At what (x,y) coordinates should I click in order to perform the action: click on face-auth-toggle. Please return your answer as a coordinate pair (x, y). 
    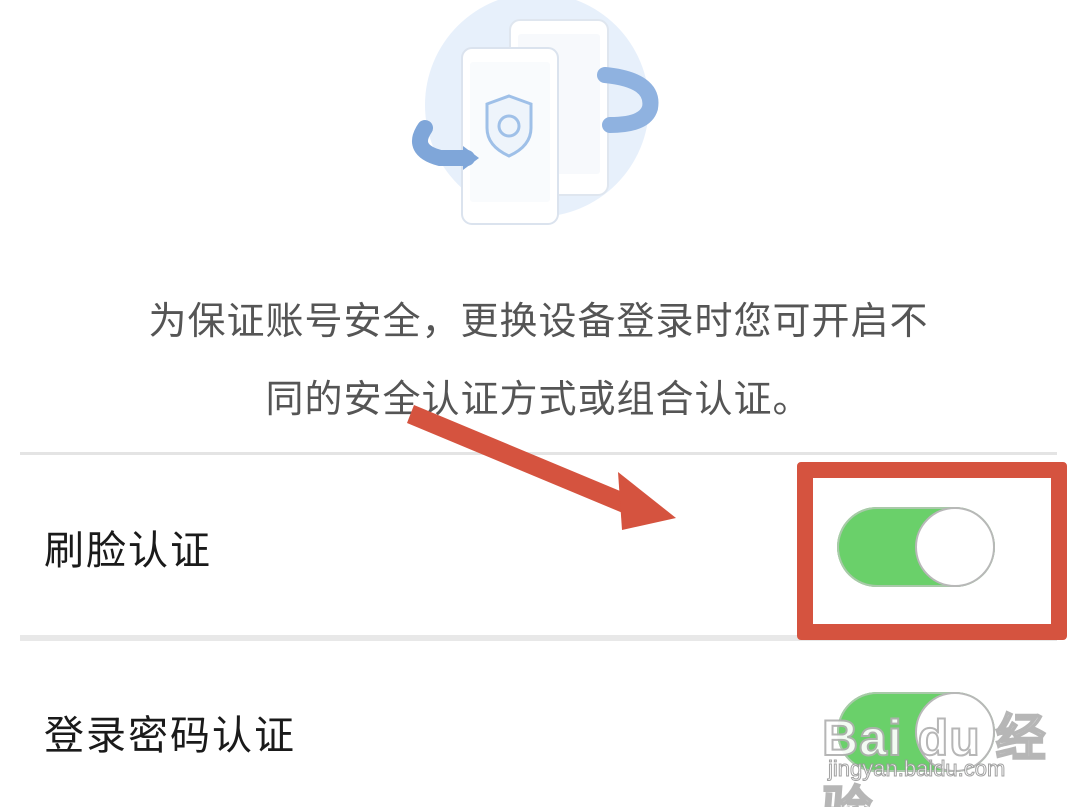
    Looking at the image, I should click on (916, 547).